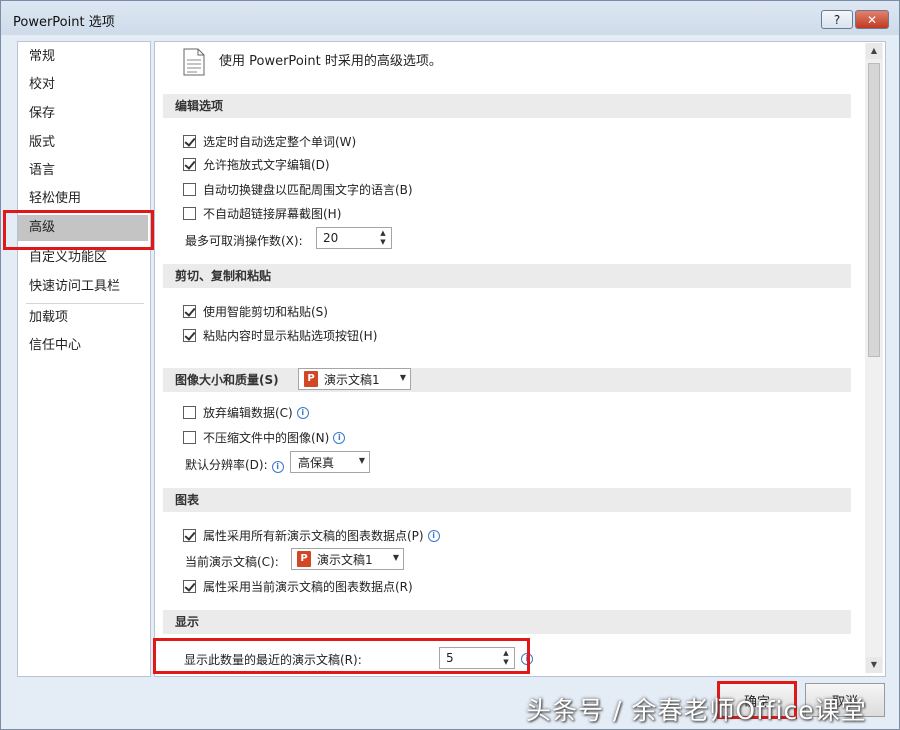 Image resolution: width=900 pixels, height=730 pixels. I want to click on sidebar-item-advanced: 高级, so click(83, 228).